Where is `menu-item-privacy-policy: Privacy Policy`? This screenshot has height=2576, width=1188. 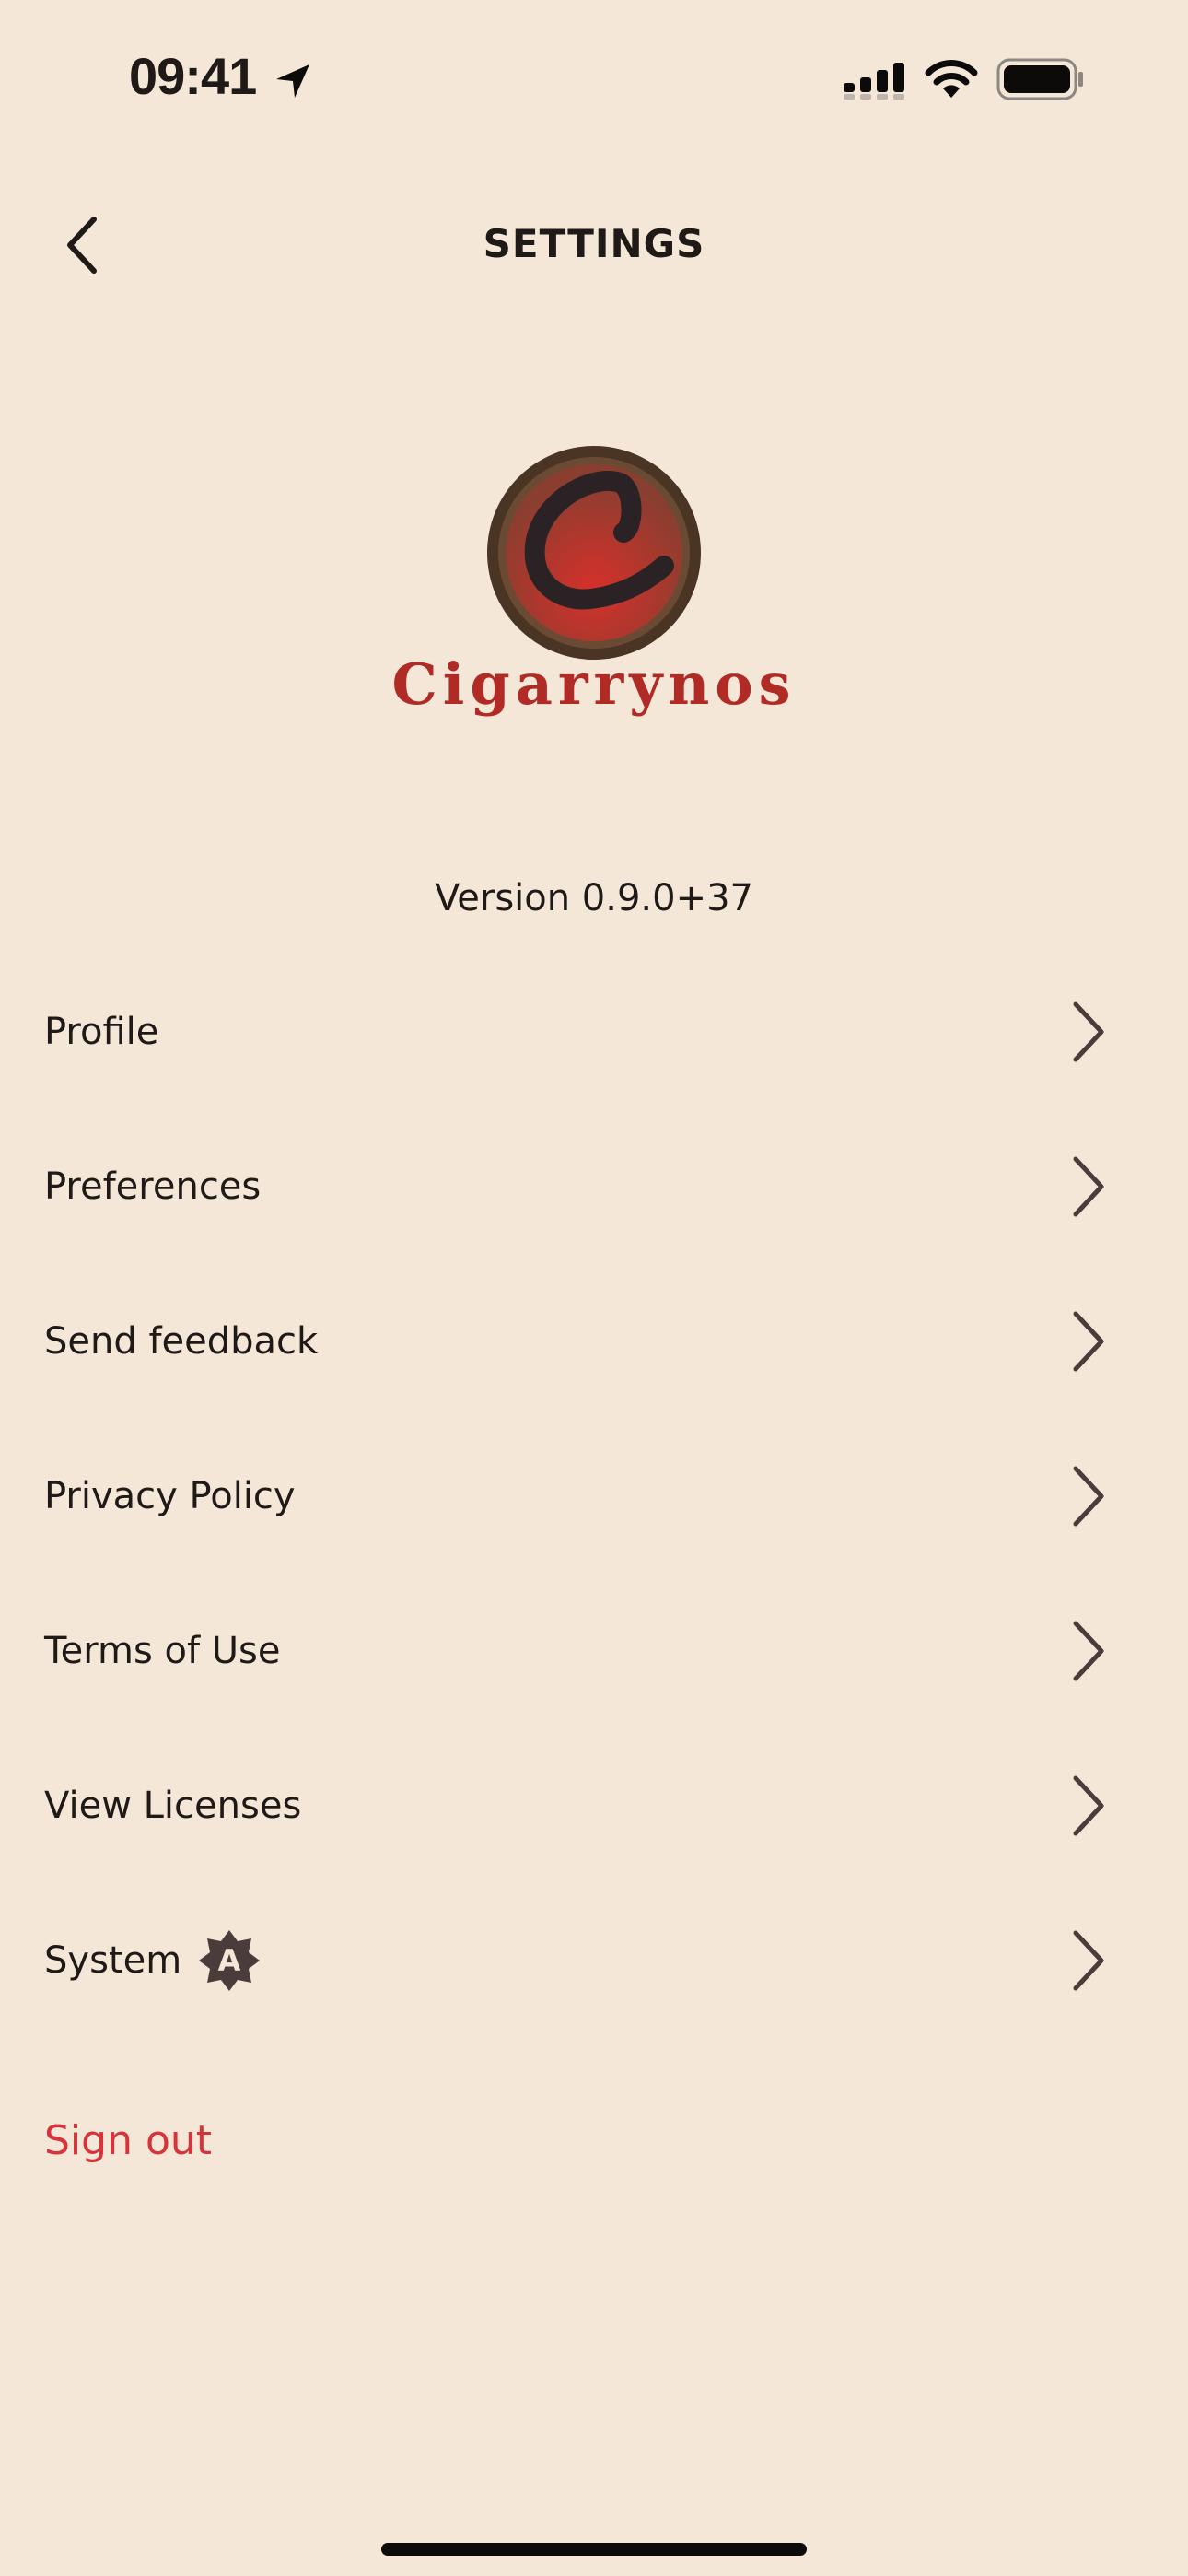 menu-item-privacy-policy: Privacy Policy is located at coordinates (594, 1496).